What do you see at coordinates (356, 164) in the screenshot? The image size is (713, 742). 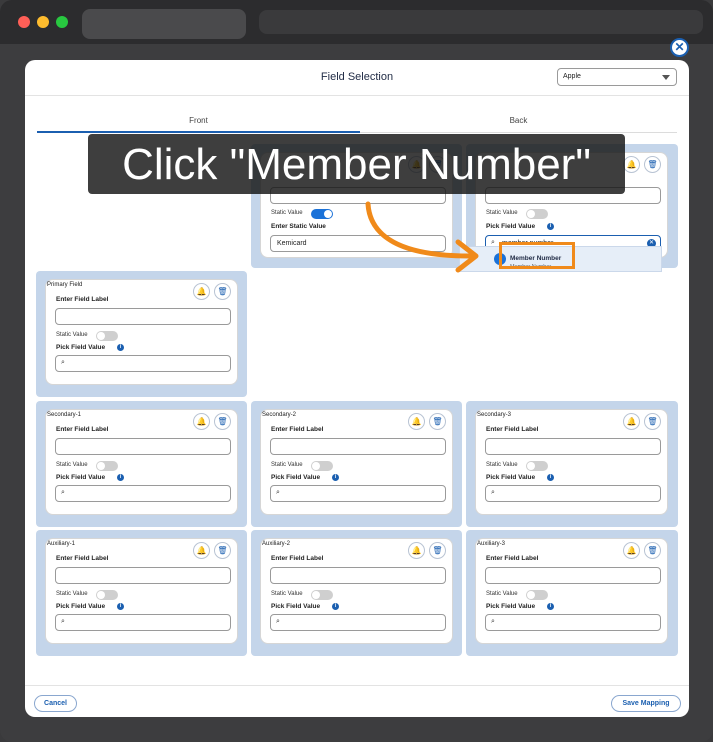 I see `instruction-overlay: Click "Member Number"` at bounding box center [356, 164].